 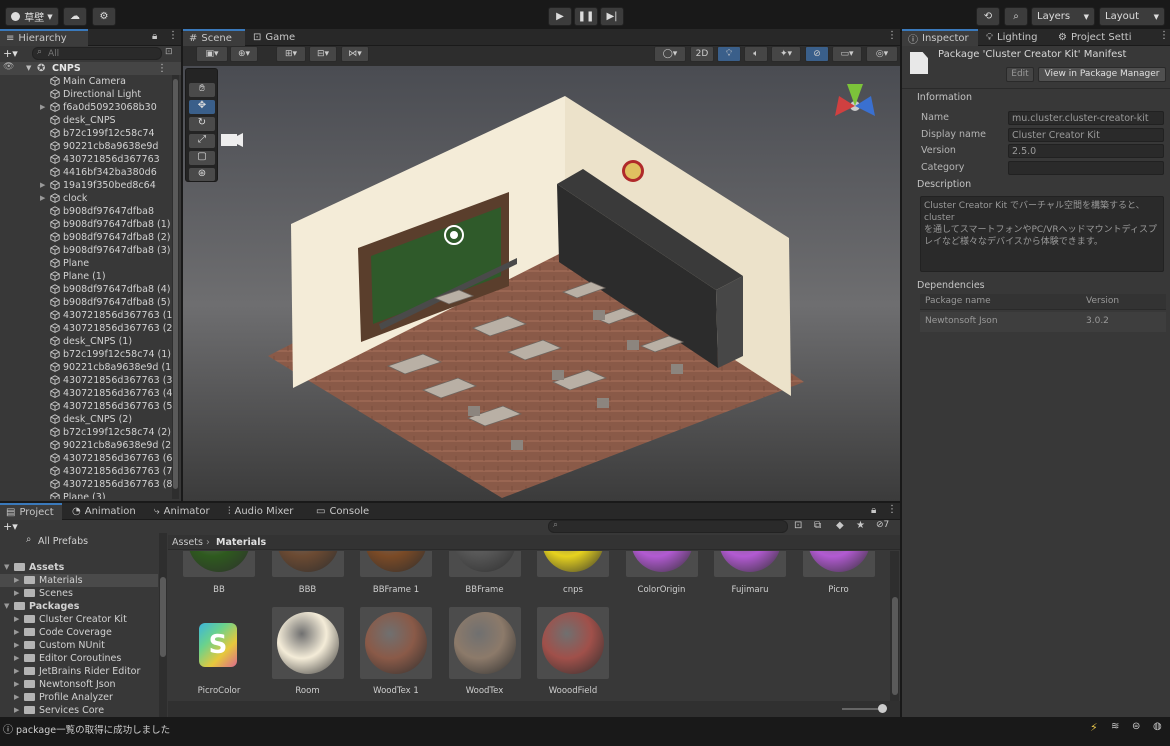 I want to click on hierarchy-item: 430721856d367763 (5, so click(x=87, y=406).